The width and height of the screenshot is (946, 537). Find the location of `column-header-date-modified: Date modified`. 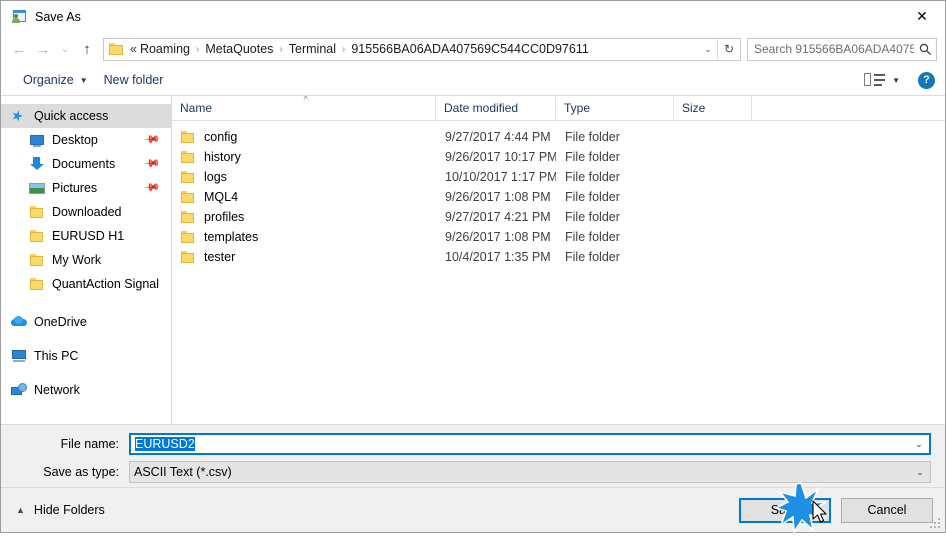

column-header-date-modified: Date modified is located at coordinates (496, 108).